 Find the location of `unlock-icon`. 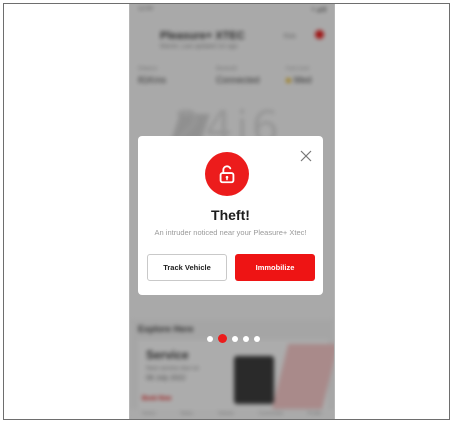

unlock-icon is located at coordinates (227, 174).